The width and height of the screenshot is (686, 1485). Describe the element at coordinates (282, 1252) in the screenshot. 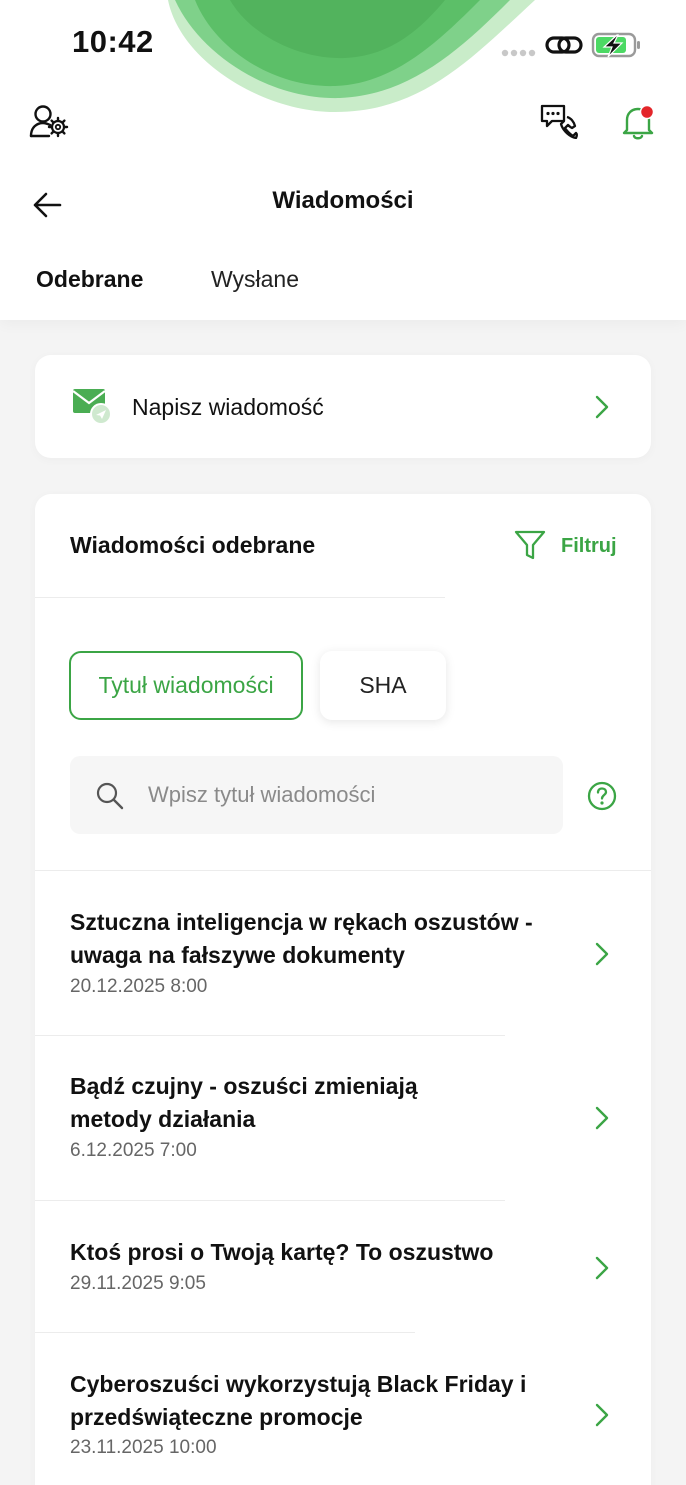

I see `message-title: Ktoś prosi o Twoją kartę? To oszustwo` at that location.